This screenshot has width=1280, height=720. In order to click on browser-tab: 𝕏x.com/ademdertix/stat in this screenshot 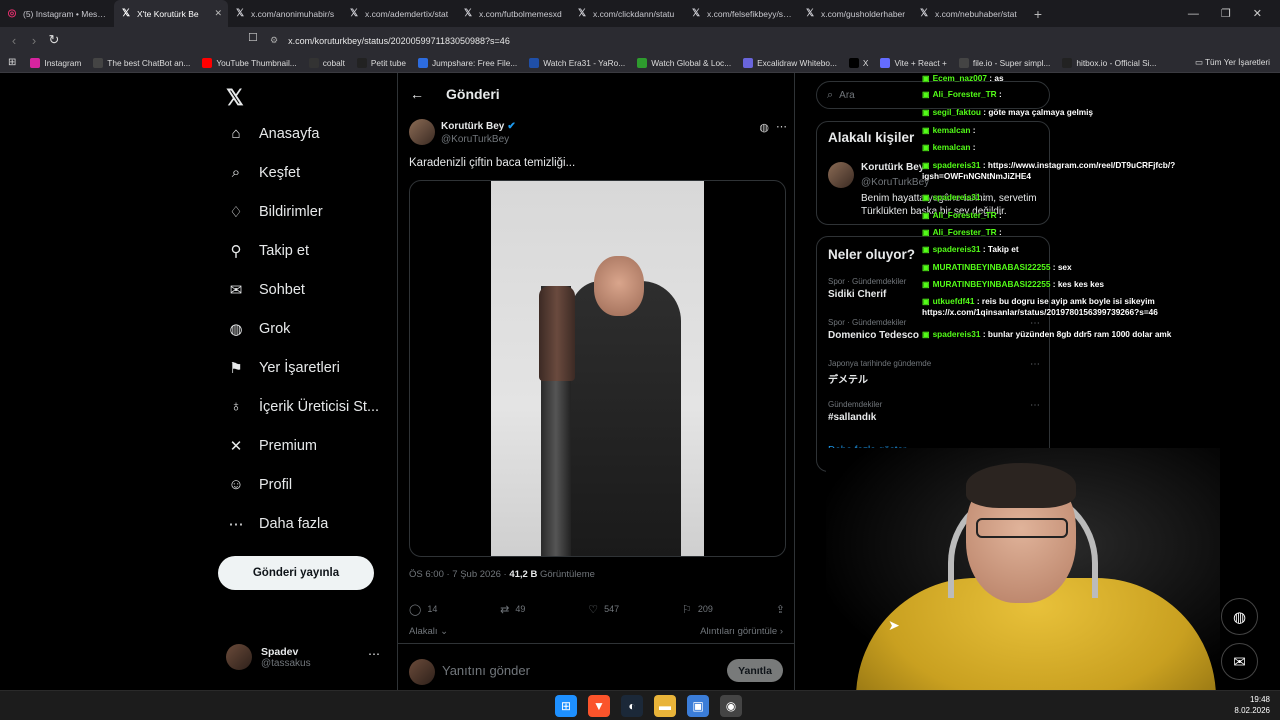, I will do `click(399, 13)`.